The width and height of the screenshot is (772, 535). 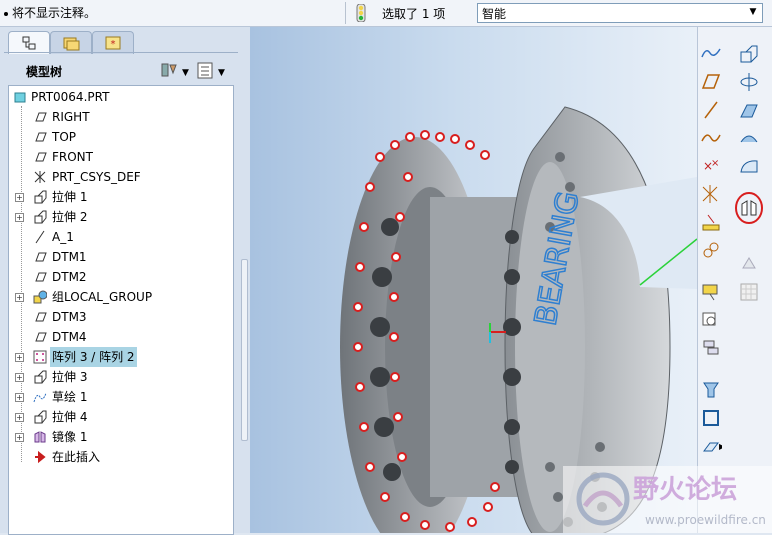 What do you see at coordinates (120, 457) in the screenshot?
I see `tree-item-insert-here: 在此插入` at bounding box center [120, 457].